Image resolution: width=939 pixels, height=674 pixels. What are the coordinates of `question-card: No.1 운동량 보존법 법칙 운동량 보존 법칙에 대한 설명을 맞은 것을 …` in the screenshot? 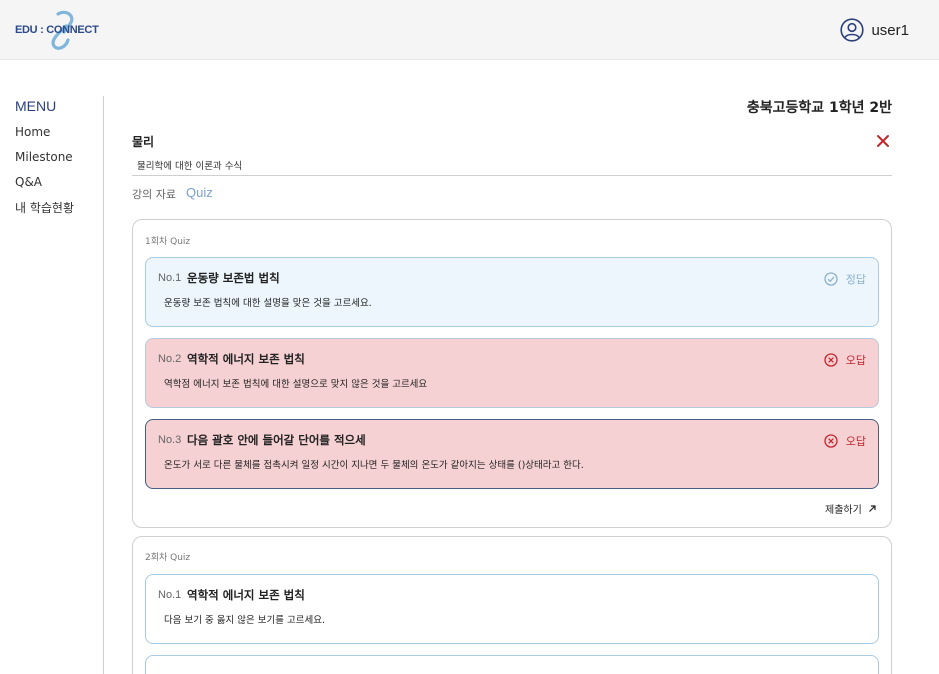 It's located at (512, 292).